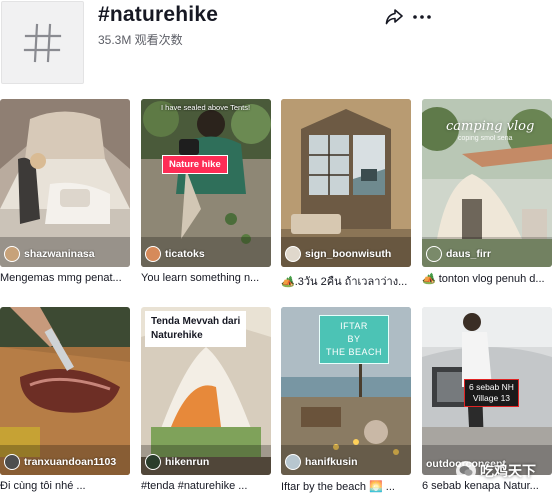  Describe the element at coordinates (206, 107) in the screenshot. I see `video-overlay-text: I have sealed above Tents!` at that location.